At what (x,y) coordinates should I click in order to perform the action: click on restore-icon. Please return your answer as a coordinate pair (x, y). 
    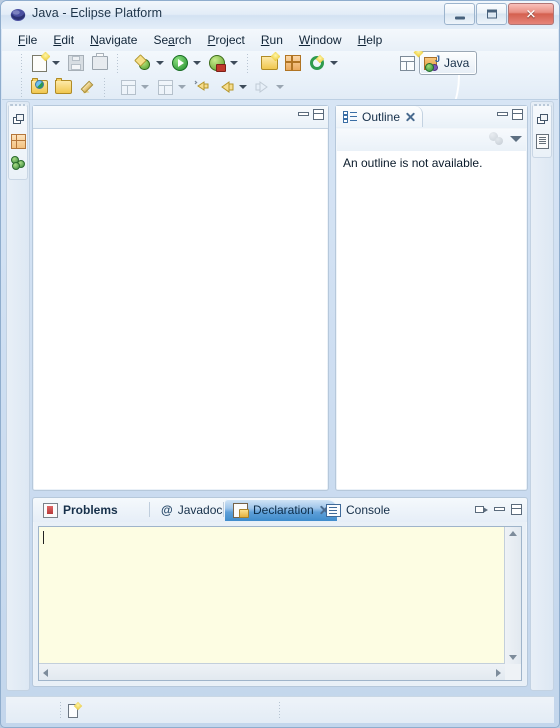
    Looking at the image, I should click on (481, 510).